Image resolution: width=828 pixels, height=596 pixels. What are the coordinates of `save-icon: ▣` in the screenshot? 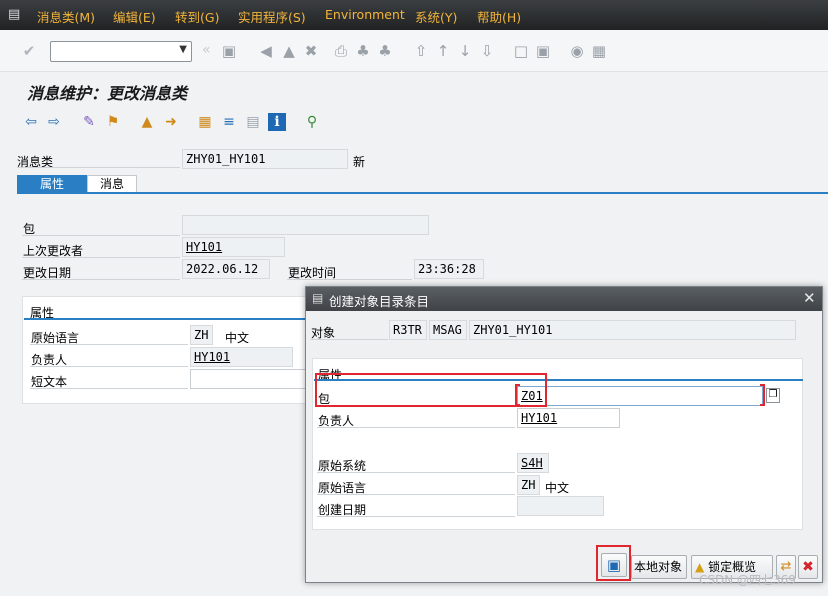 It's located at (229, 51).